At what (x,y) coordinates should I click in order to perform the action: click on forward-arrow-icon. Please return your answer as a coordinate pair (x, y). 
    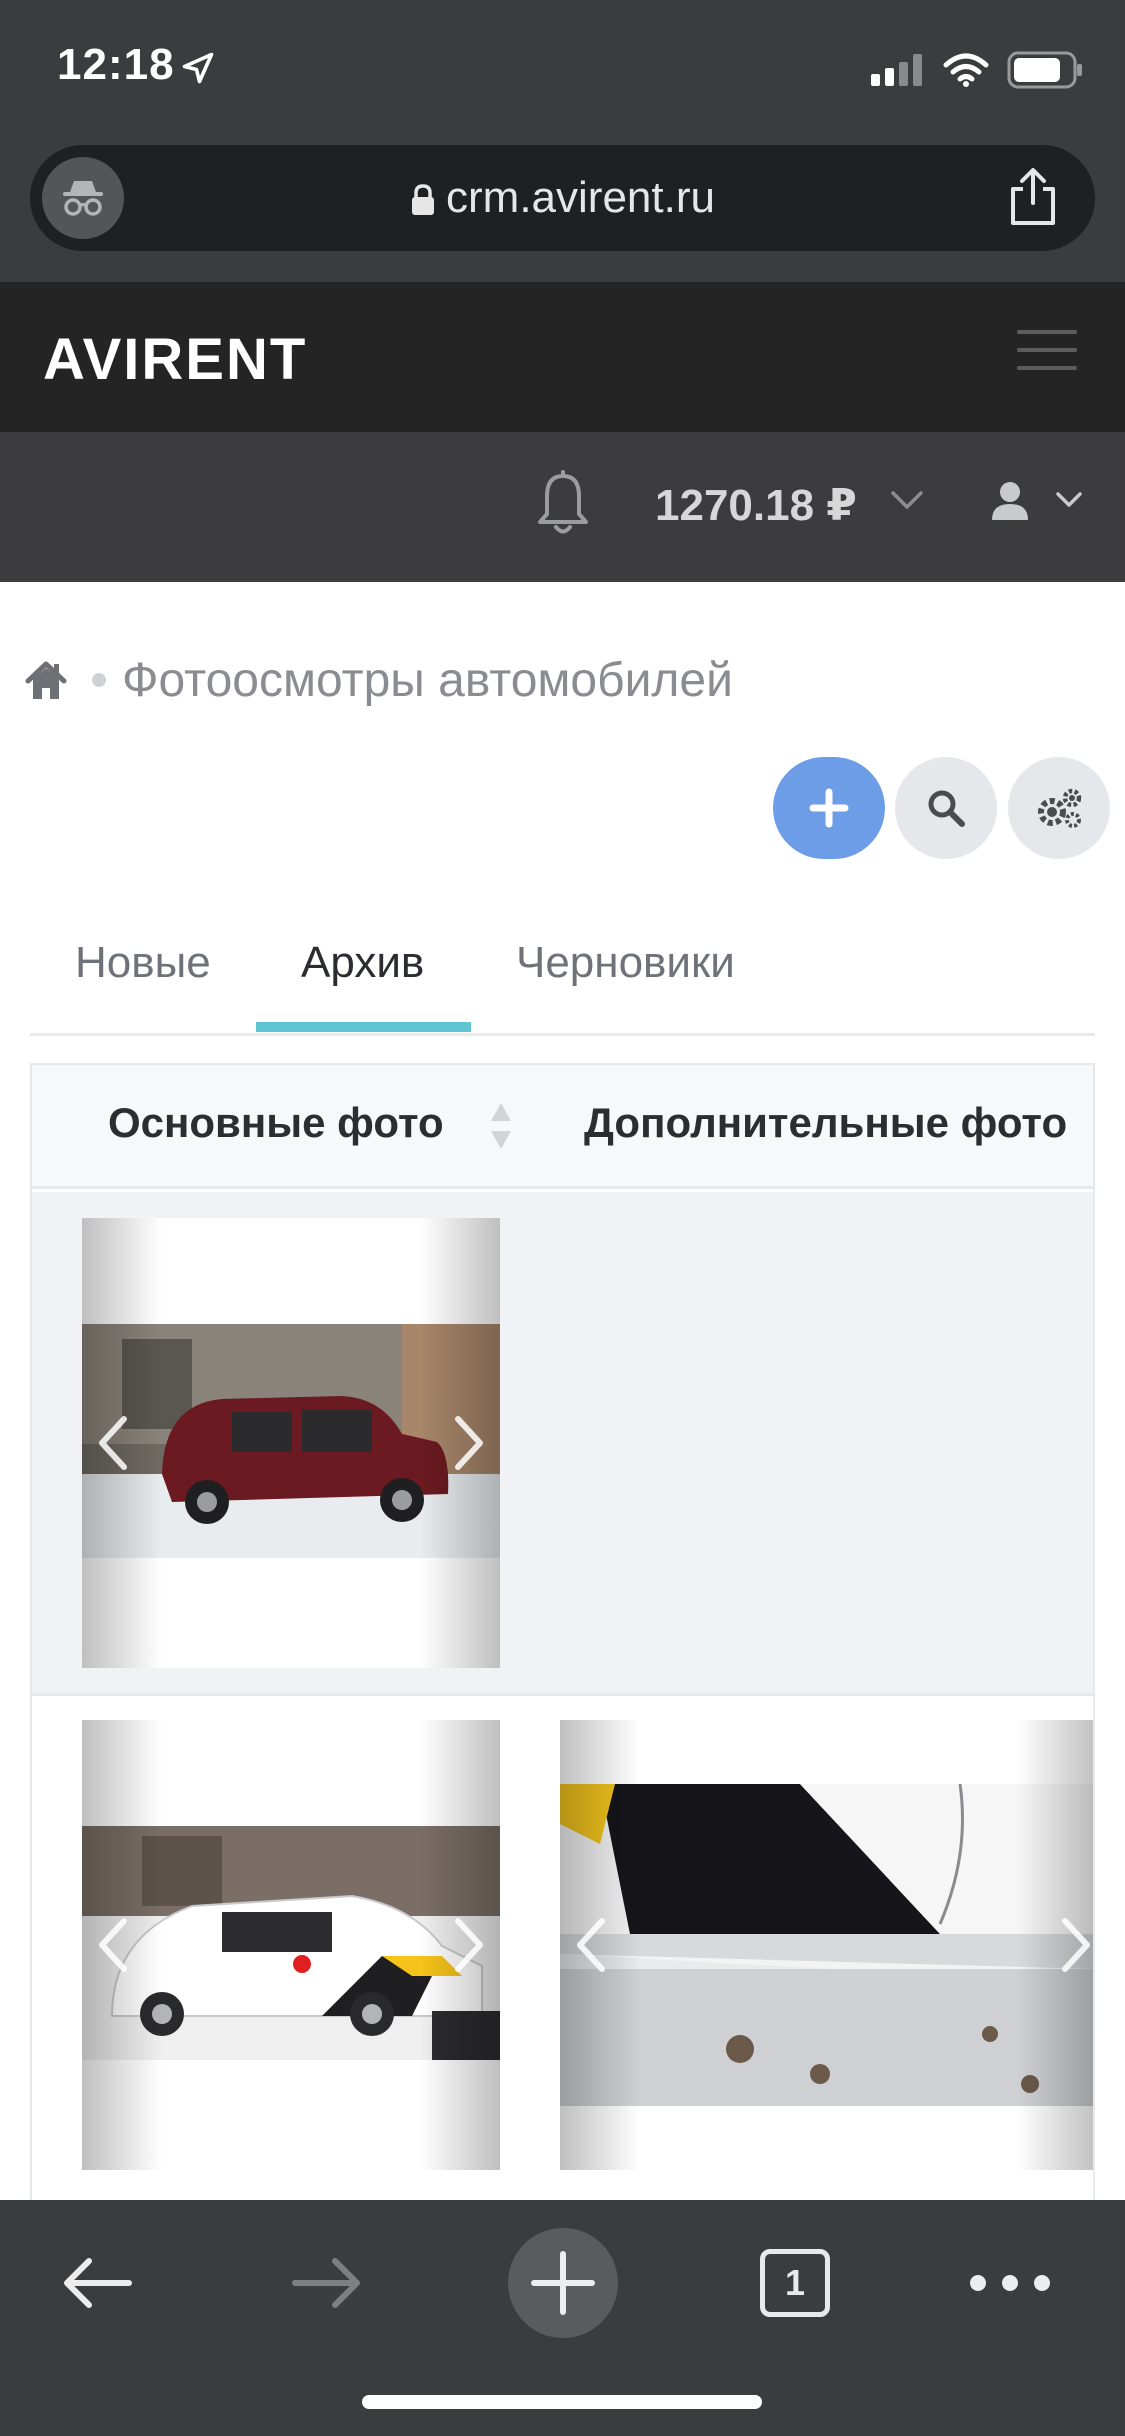
    Looking at the image, I should click on (326, 2283).